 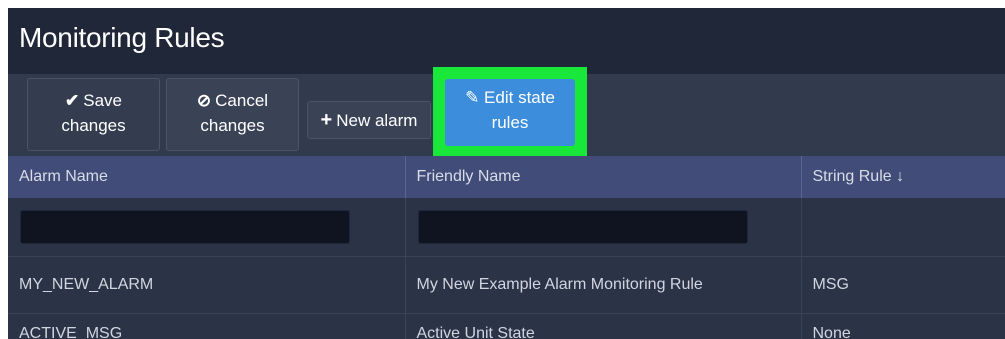 What do you see at coordinates (102, 100) in the screenshot?
I see `save-label-line1: Save` at bounding box center [102, 100].